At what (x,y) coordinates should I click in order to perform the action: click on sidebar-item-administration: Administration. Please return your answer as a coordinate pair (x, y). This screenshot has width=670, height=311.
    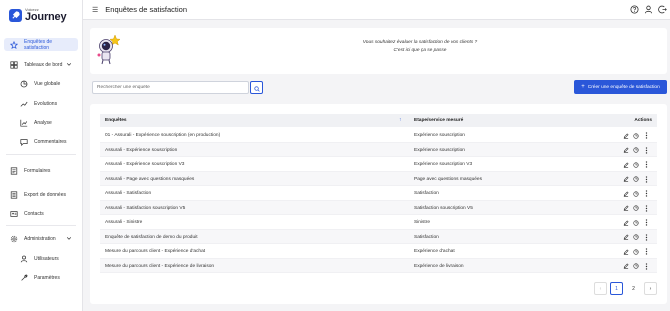
    Looking at the image, I should click on (41, 238).